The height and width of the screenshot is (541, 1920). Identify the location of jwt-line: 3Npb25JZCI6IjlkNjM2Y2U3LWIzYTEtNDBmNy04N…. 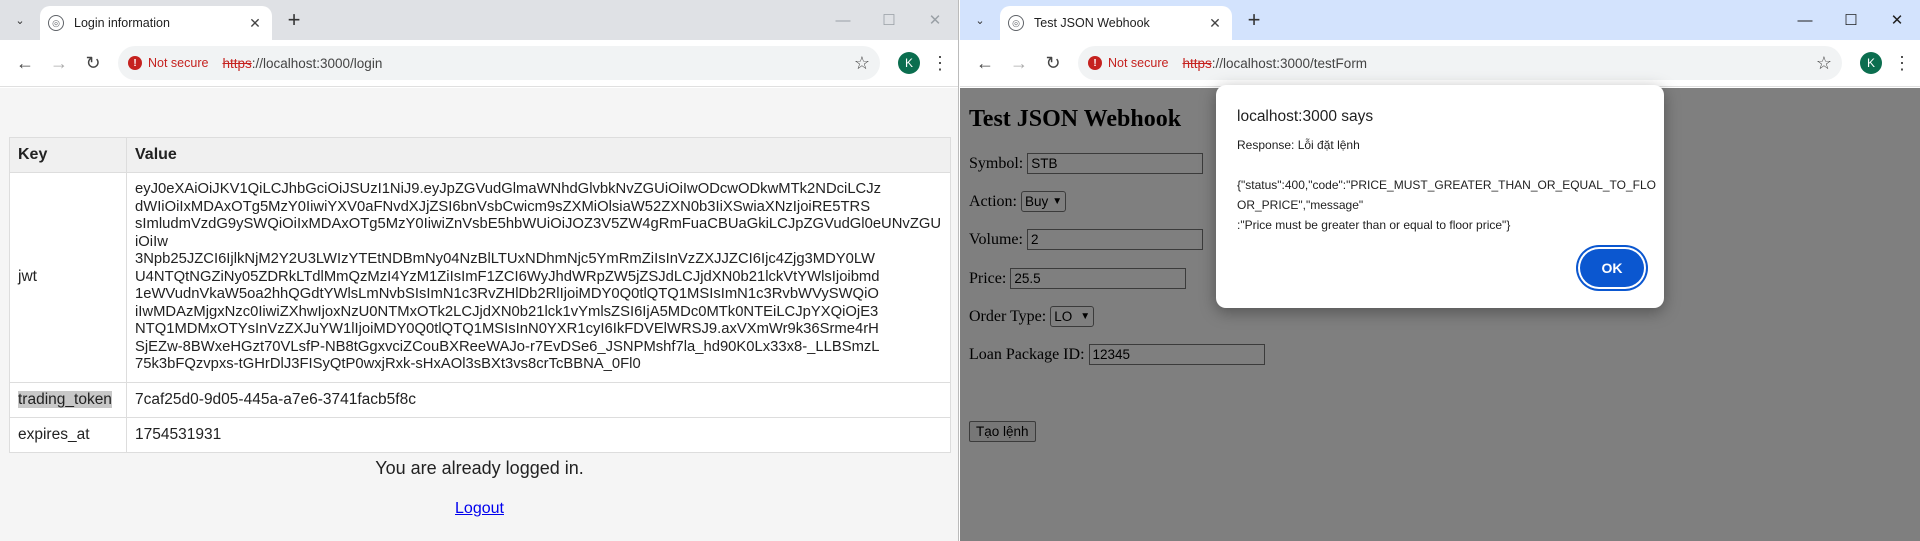
(505, 259).